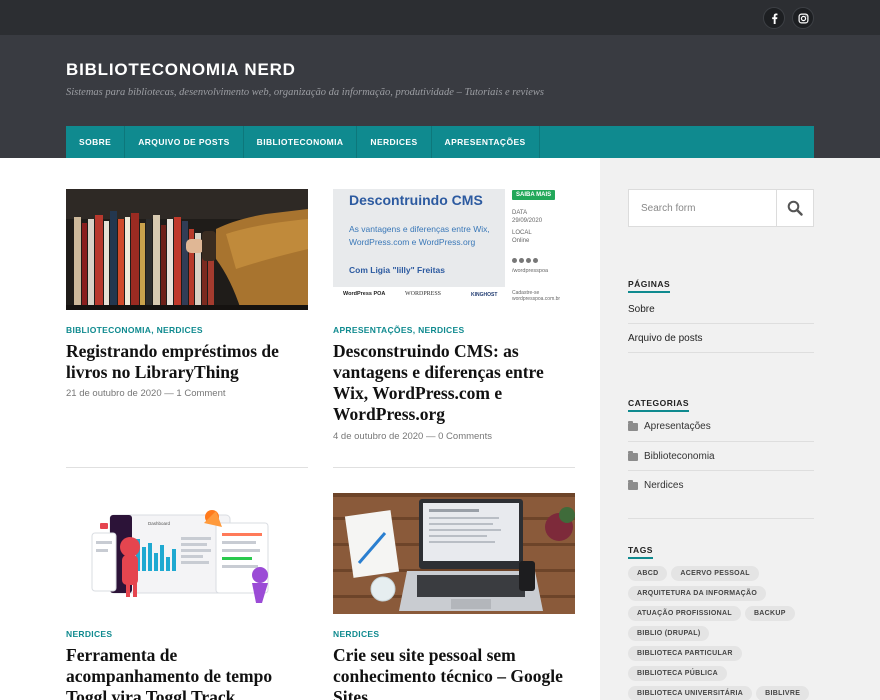 This screenshot has height=700, width=880. I want to click on site-title: BIBLIOTECONOMIA NERD, so click(181, 70).